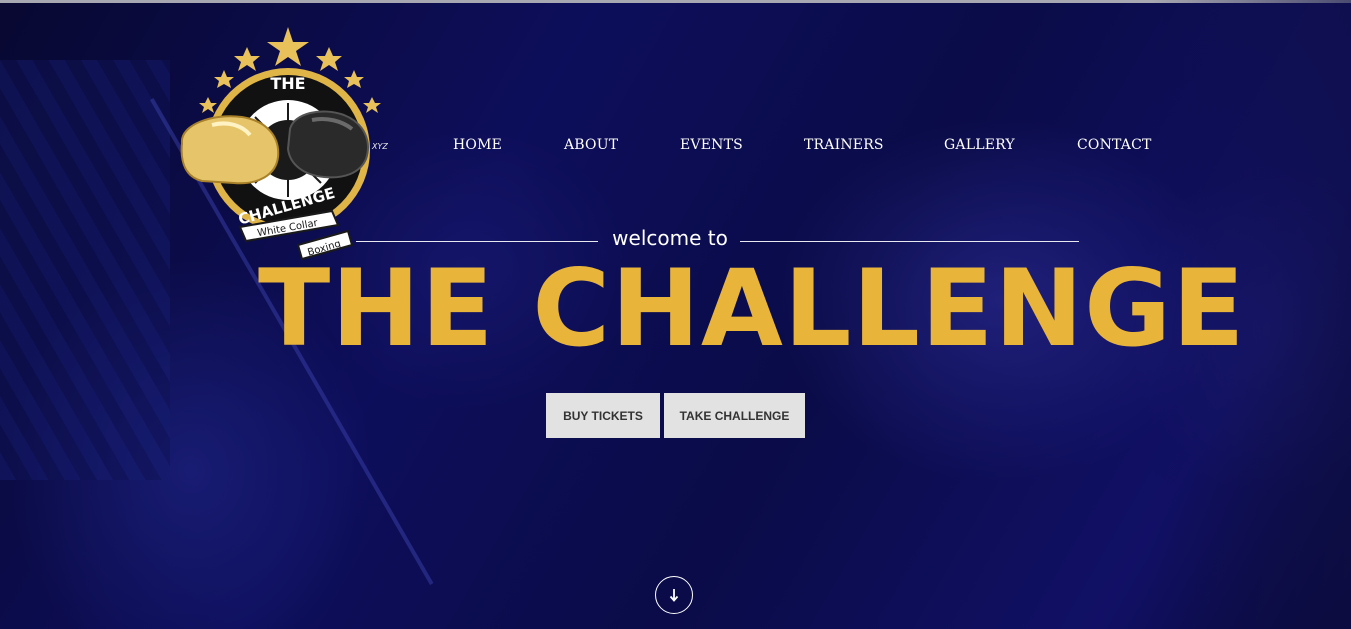 This screenshot has width=1351, height=629. What do you see at coordinates (603, 415) in the screenshot?
I see `buy-tickets-button: BUY TICKETS` at bounding box center [603, 415].